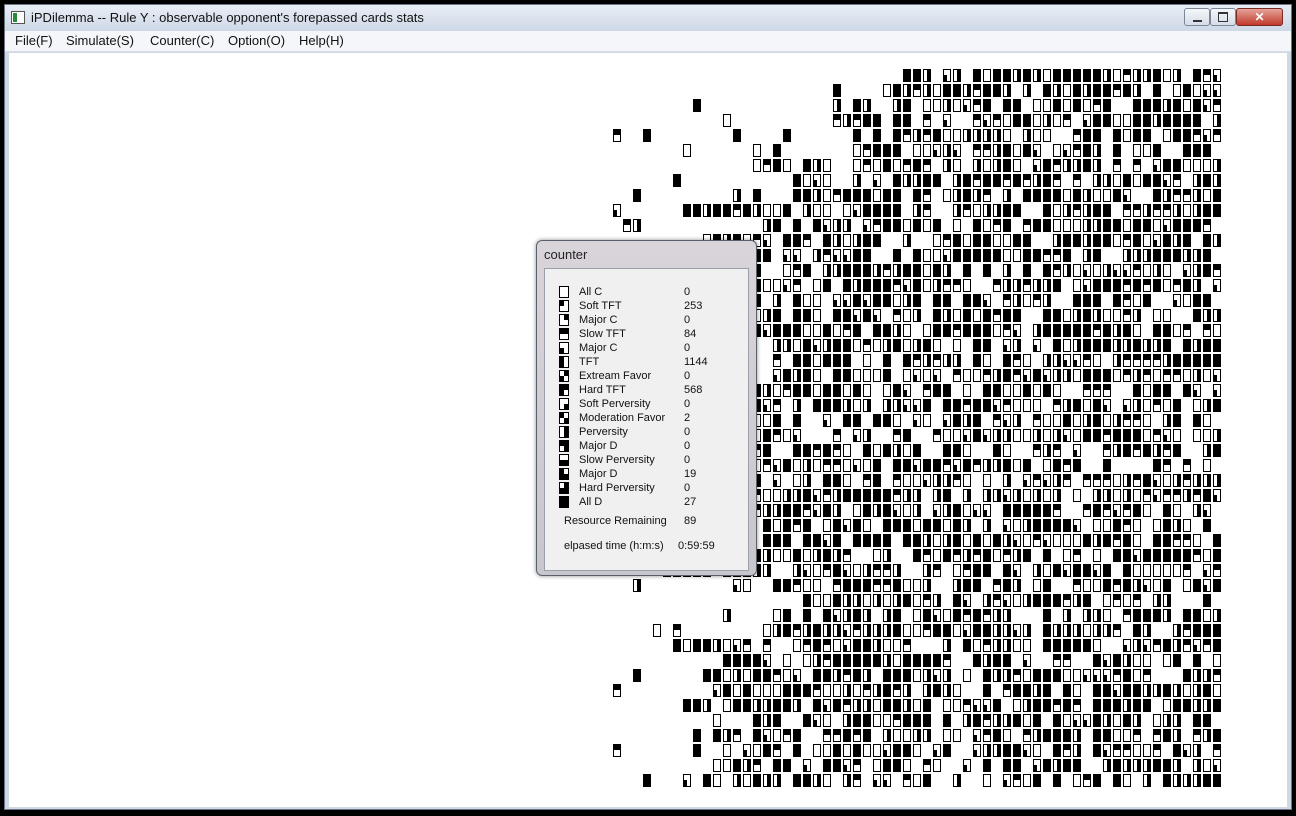 The height and width of the screenshot is (816, 1296). Describe the element at coordinates (256, 40) in the screenshot. I see `menu-option: Option(O)` at that location.